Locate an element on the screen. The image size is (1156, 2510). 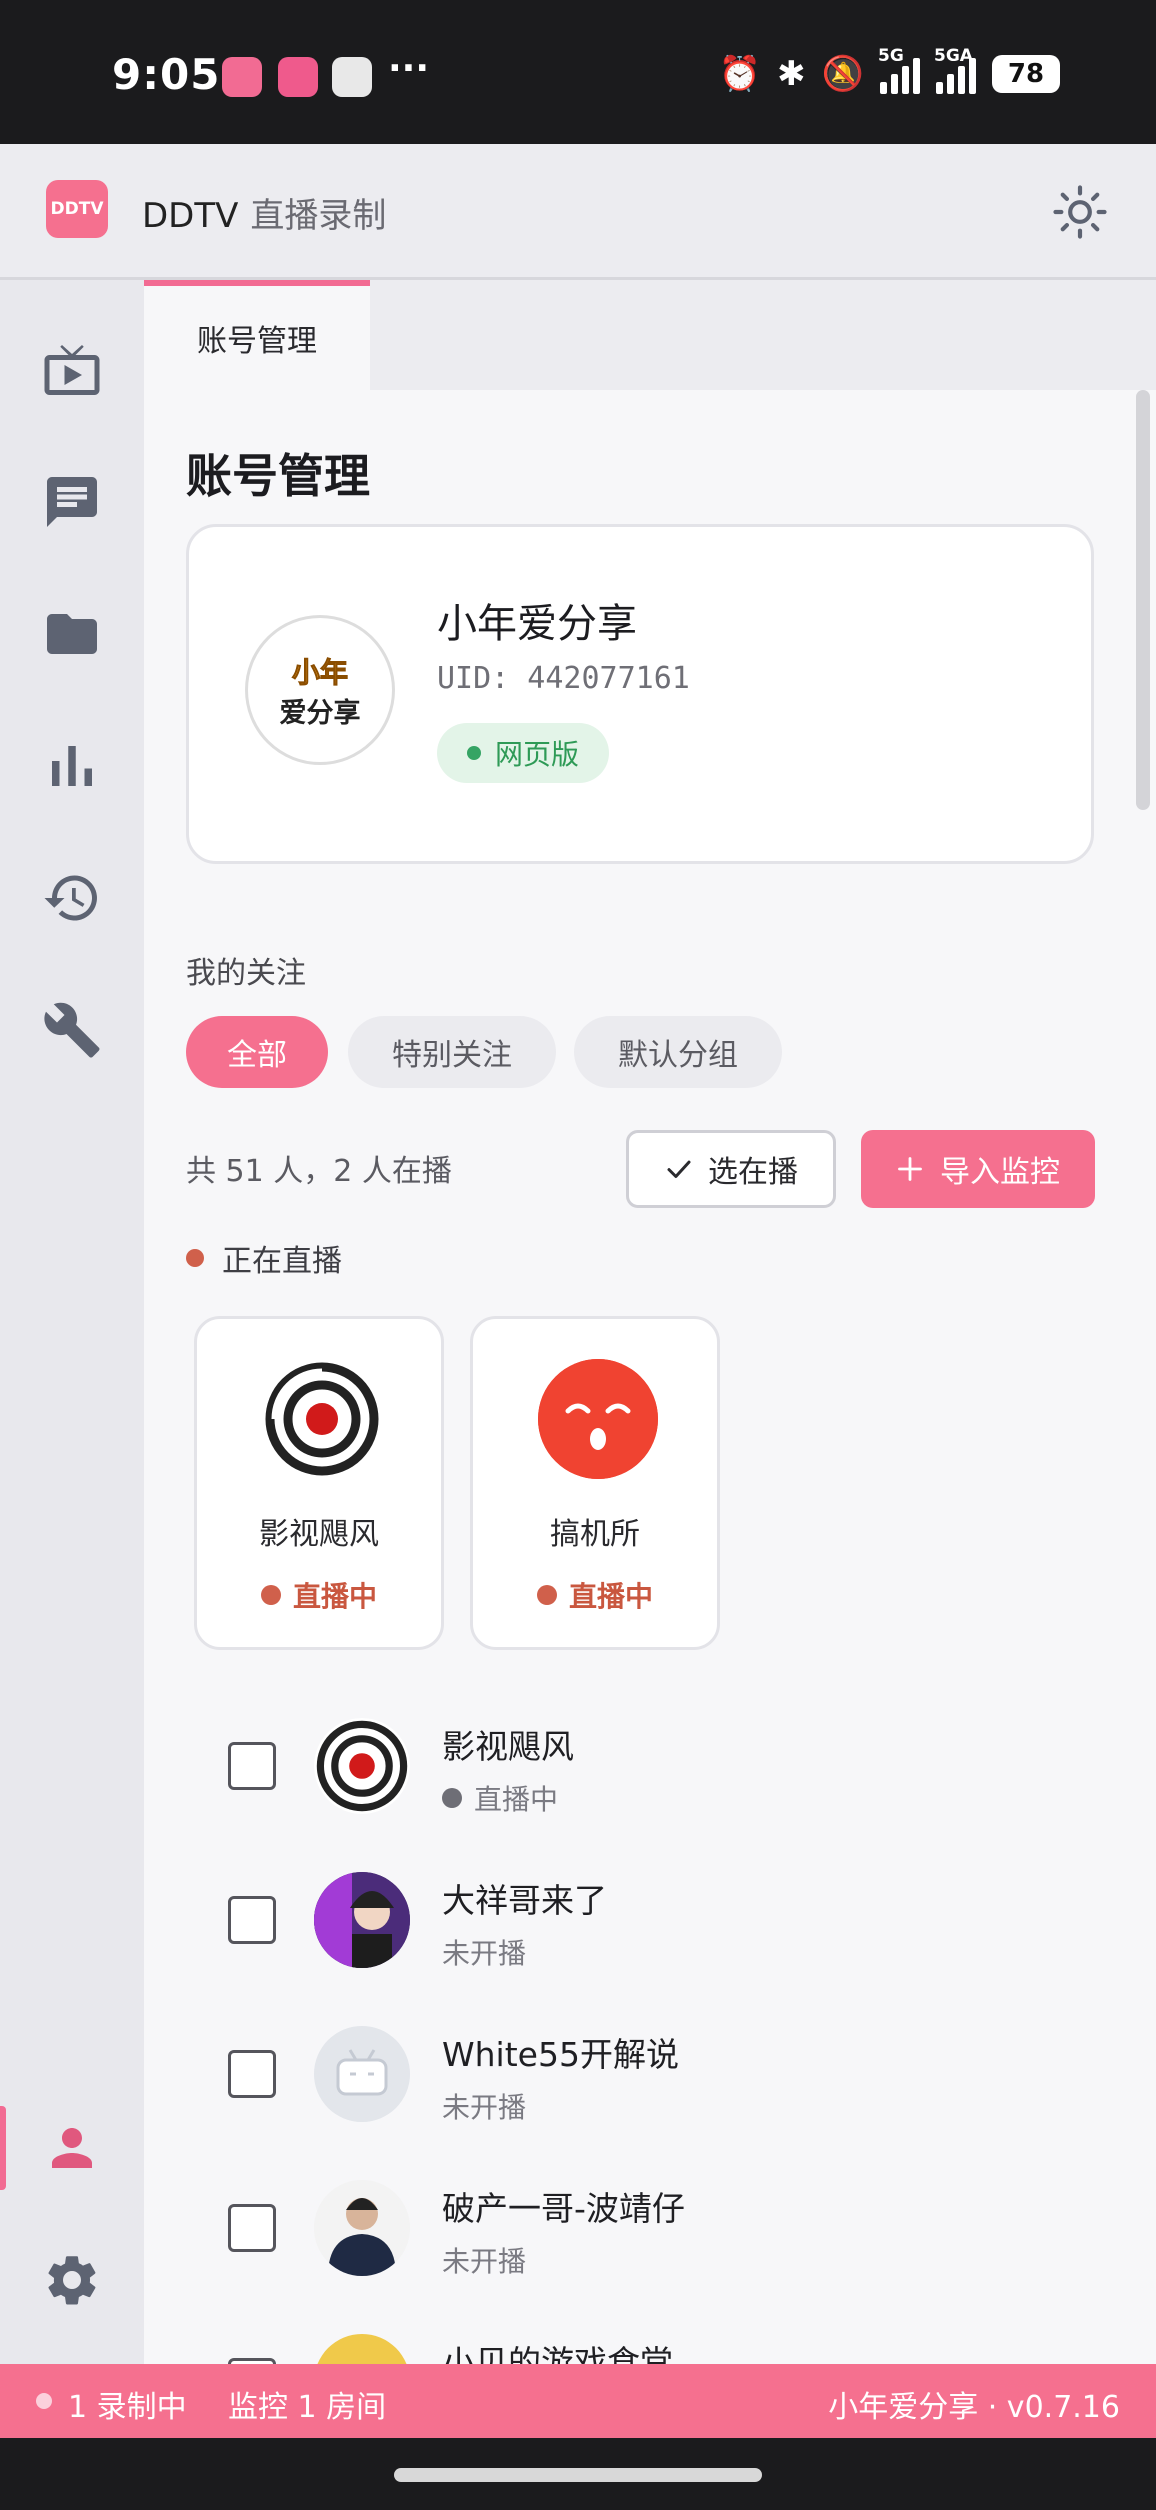
theme-toggle-button is located at coordinates (1080, 212).